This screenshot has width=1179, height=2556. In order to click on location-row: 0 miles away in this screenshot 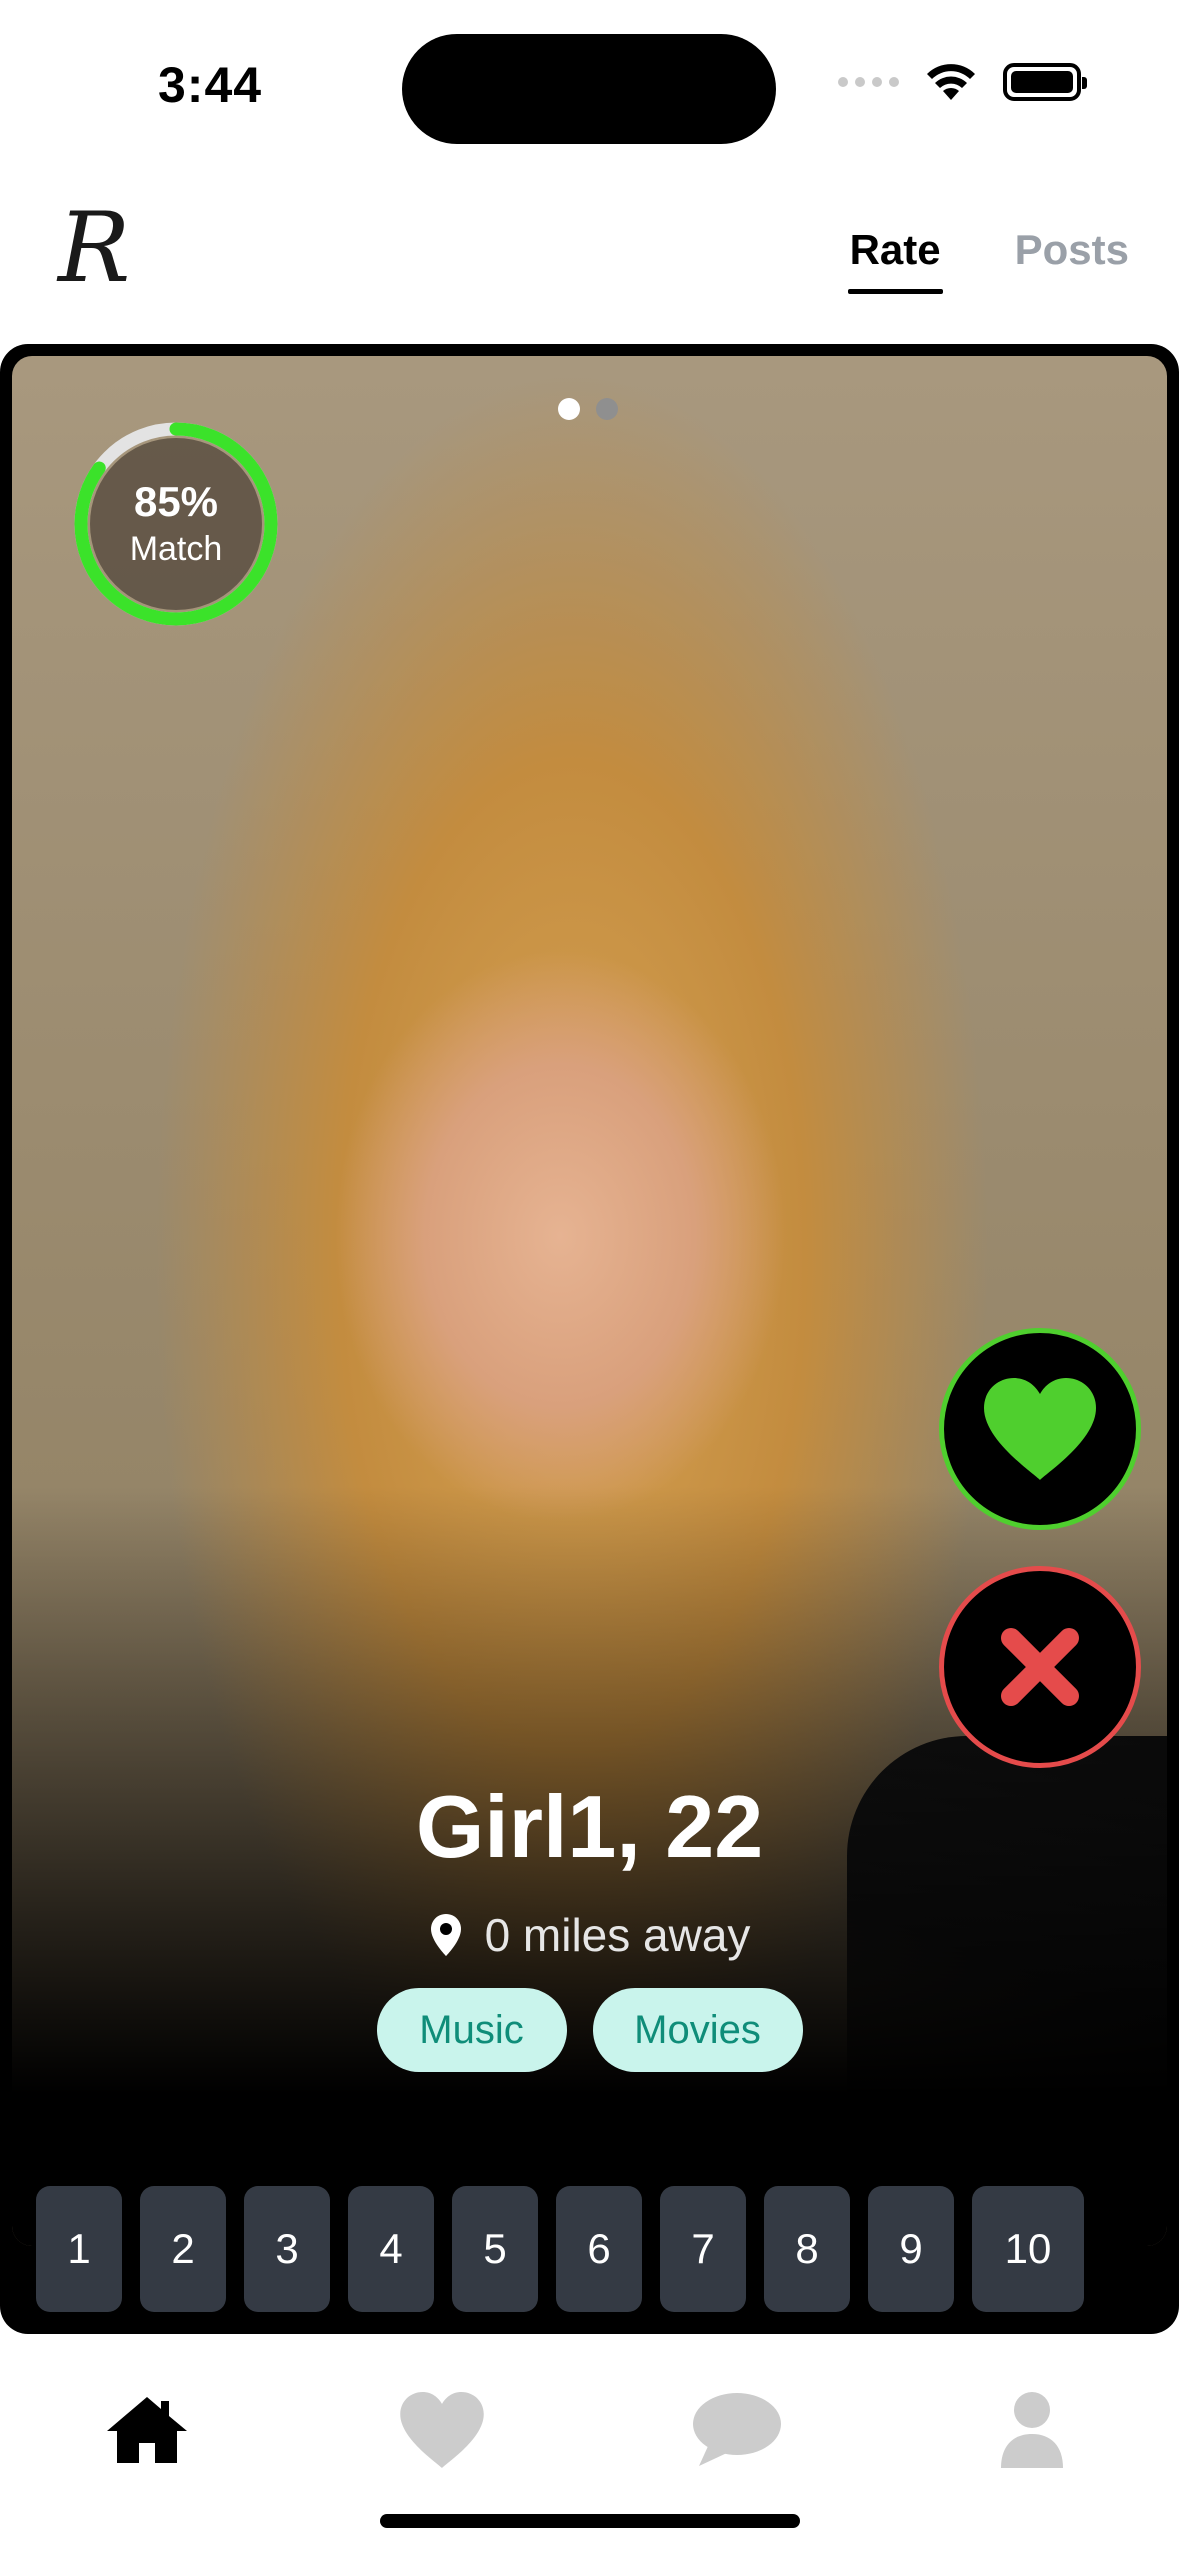, I will do `click(589, 1935)`.